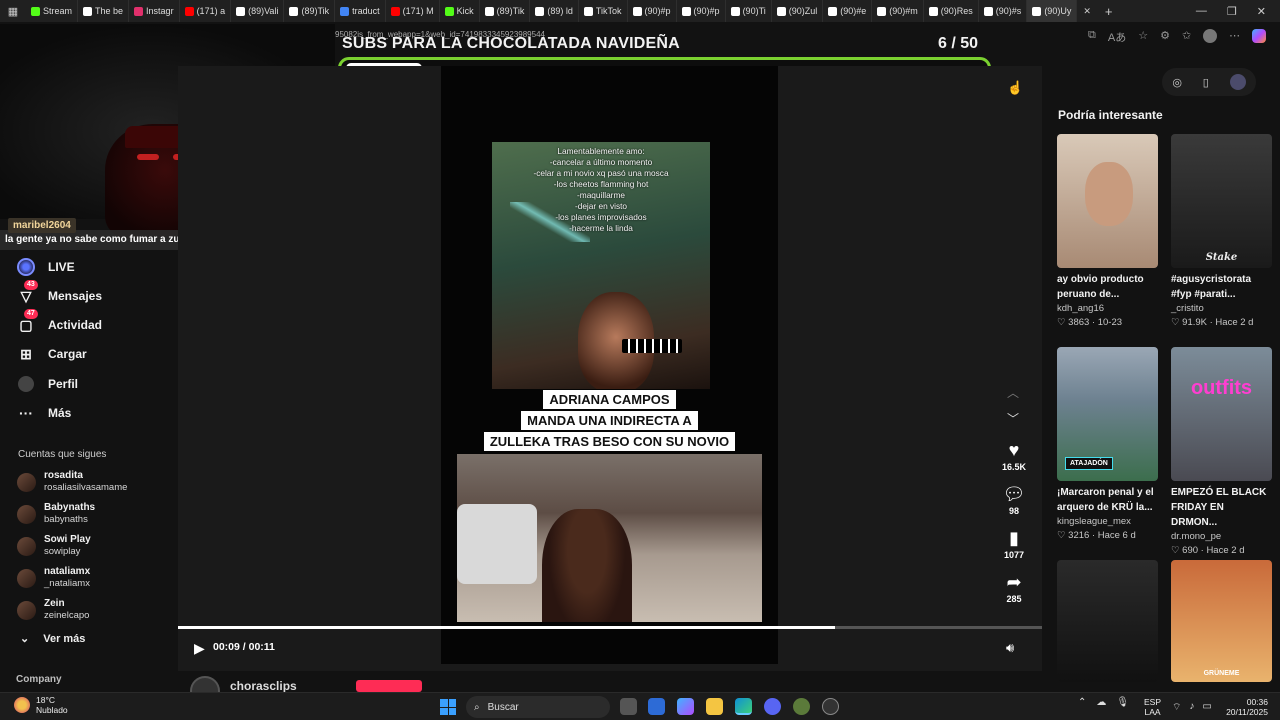 The width and height of the screenshot is (1280, 720). What do you see at coordinates (1014, 599) in the screenshot?
I see `share-count: 285` at bounding box center [1014, 599].